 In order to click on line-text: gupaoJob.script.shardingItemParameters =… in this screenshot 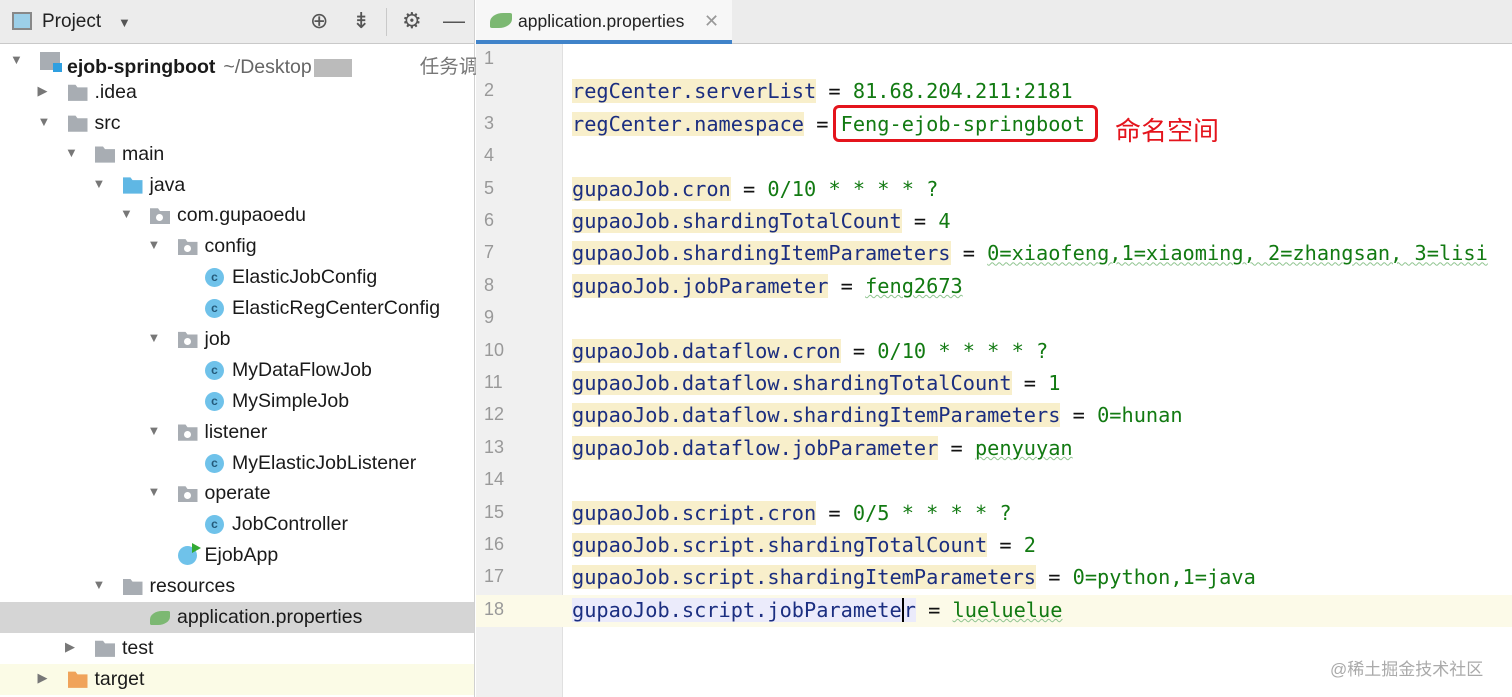, I will do `click(914, 577)`.